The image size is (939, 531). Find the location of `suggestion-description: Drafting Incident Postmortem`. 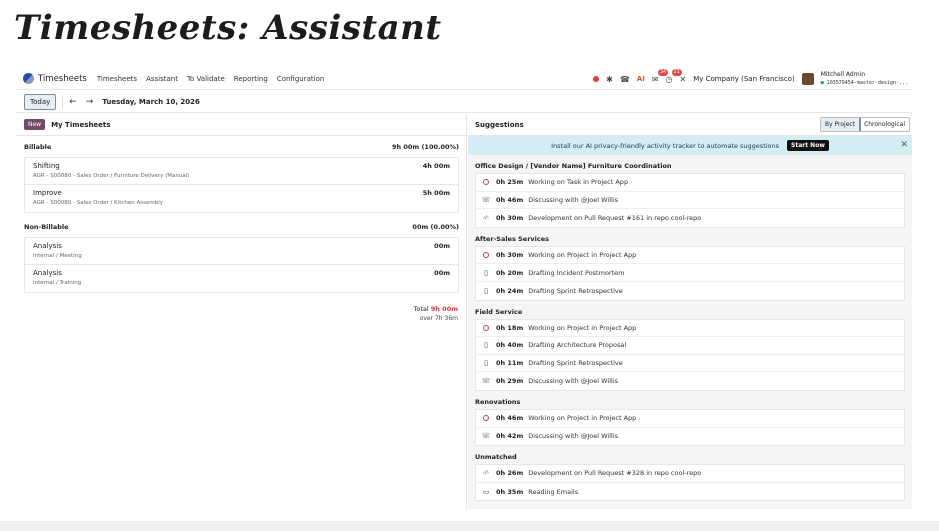

suggestion-description: Drafting Incident Postmortem is located at coordinates (576, 272).